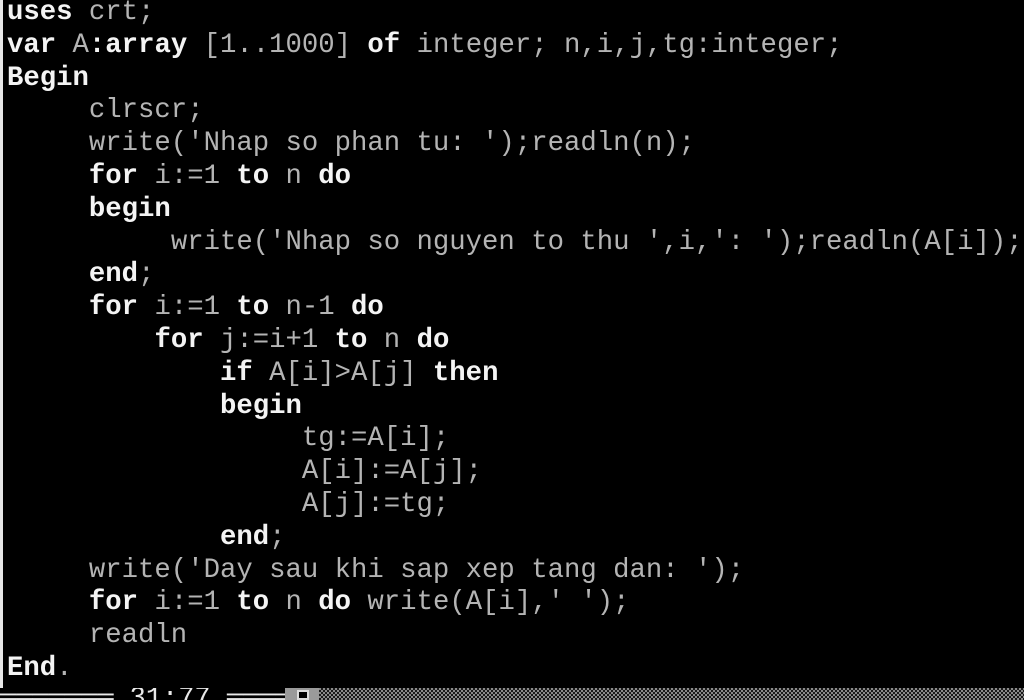  I want to click on scroll-thumb, so click(303, 695).